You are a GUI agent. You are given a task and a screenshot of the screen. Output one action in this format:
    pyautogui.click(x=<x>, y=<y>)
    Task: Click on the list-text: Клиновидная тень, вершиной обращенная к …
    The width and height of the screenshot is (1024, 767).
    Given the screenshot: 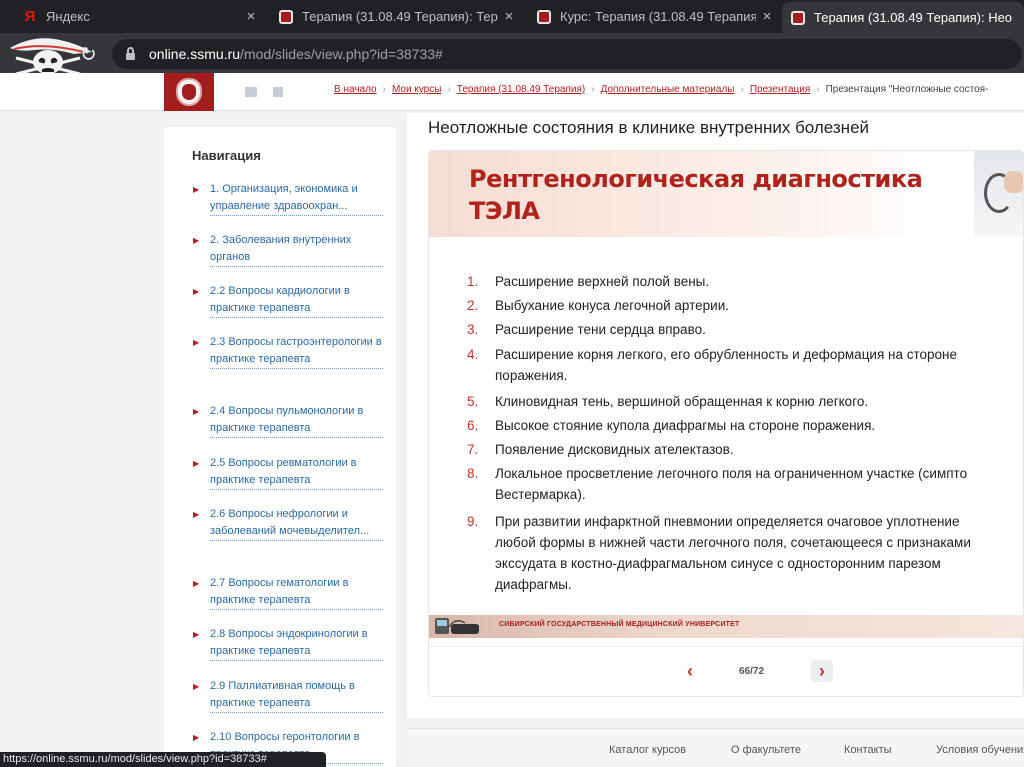 What is the action you would take?
    pyautogui.click(x=682, y=401)
    